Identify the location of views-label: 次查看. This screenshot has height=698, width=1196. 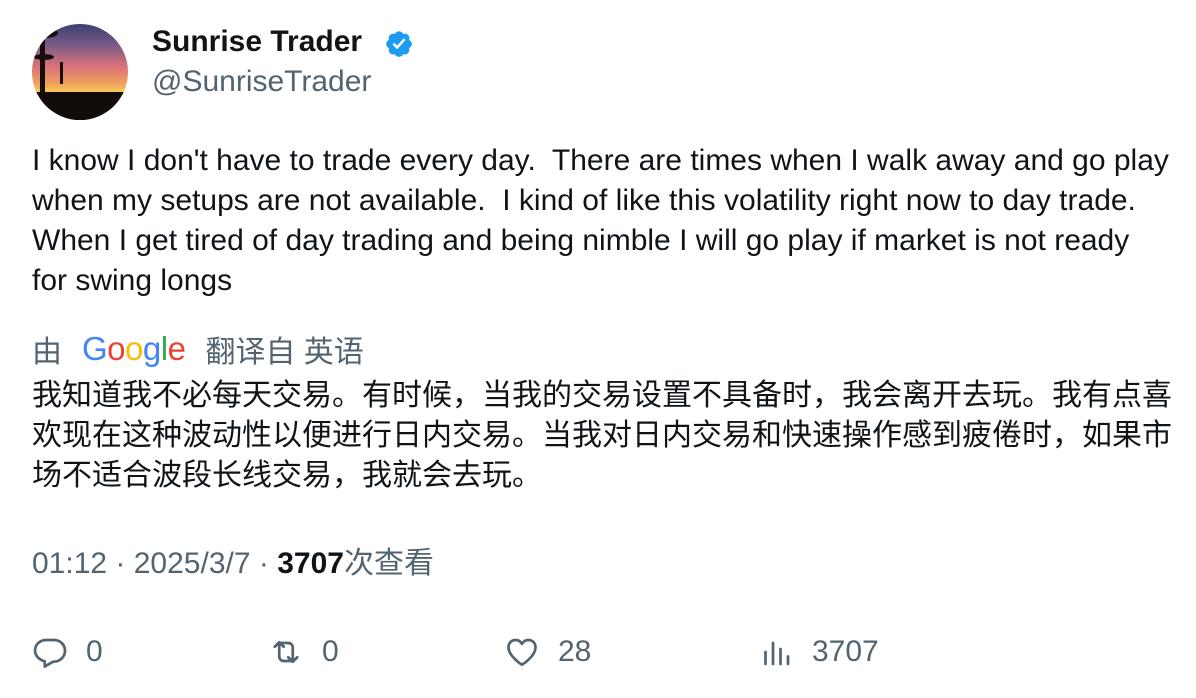
(388, 563).